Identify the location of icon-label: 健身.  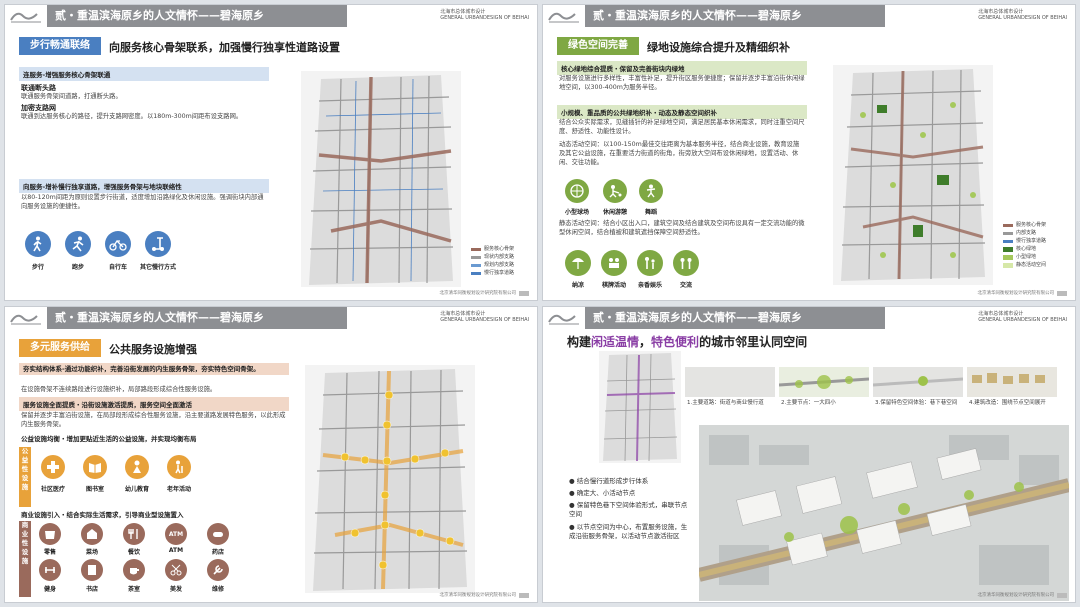
(49, 589).